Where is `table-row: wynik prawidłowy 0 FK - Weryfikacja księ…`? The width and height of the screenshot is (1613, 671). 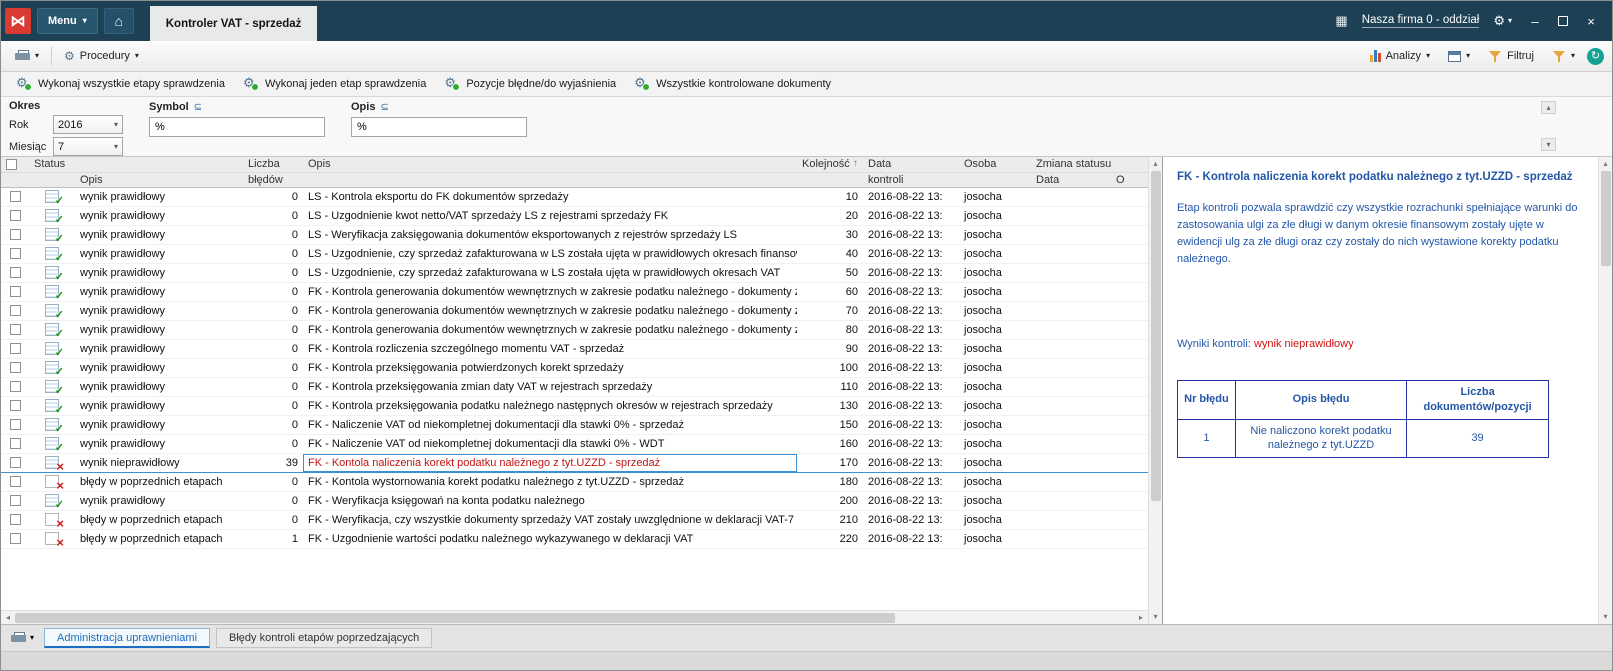
table-row: wynik prawidłowy 0 FK - Weryfikacja księ… is located at coordinates (575, 501).